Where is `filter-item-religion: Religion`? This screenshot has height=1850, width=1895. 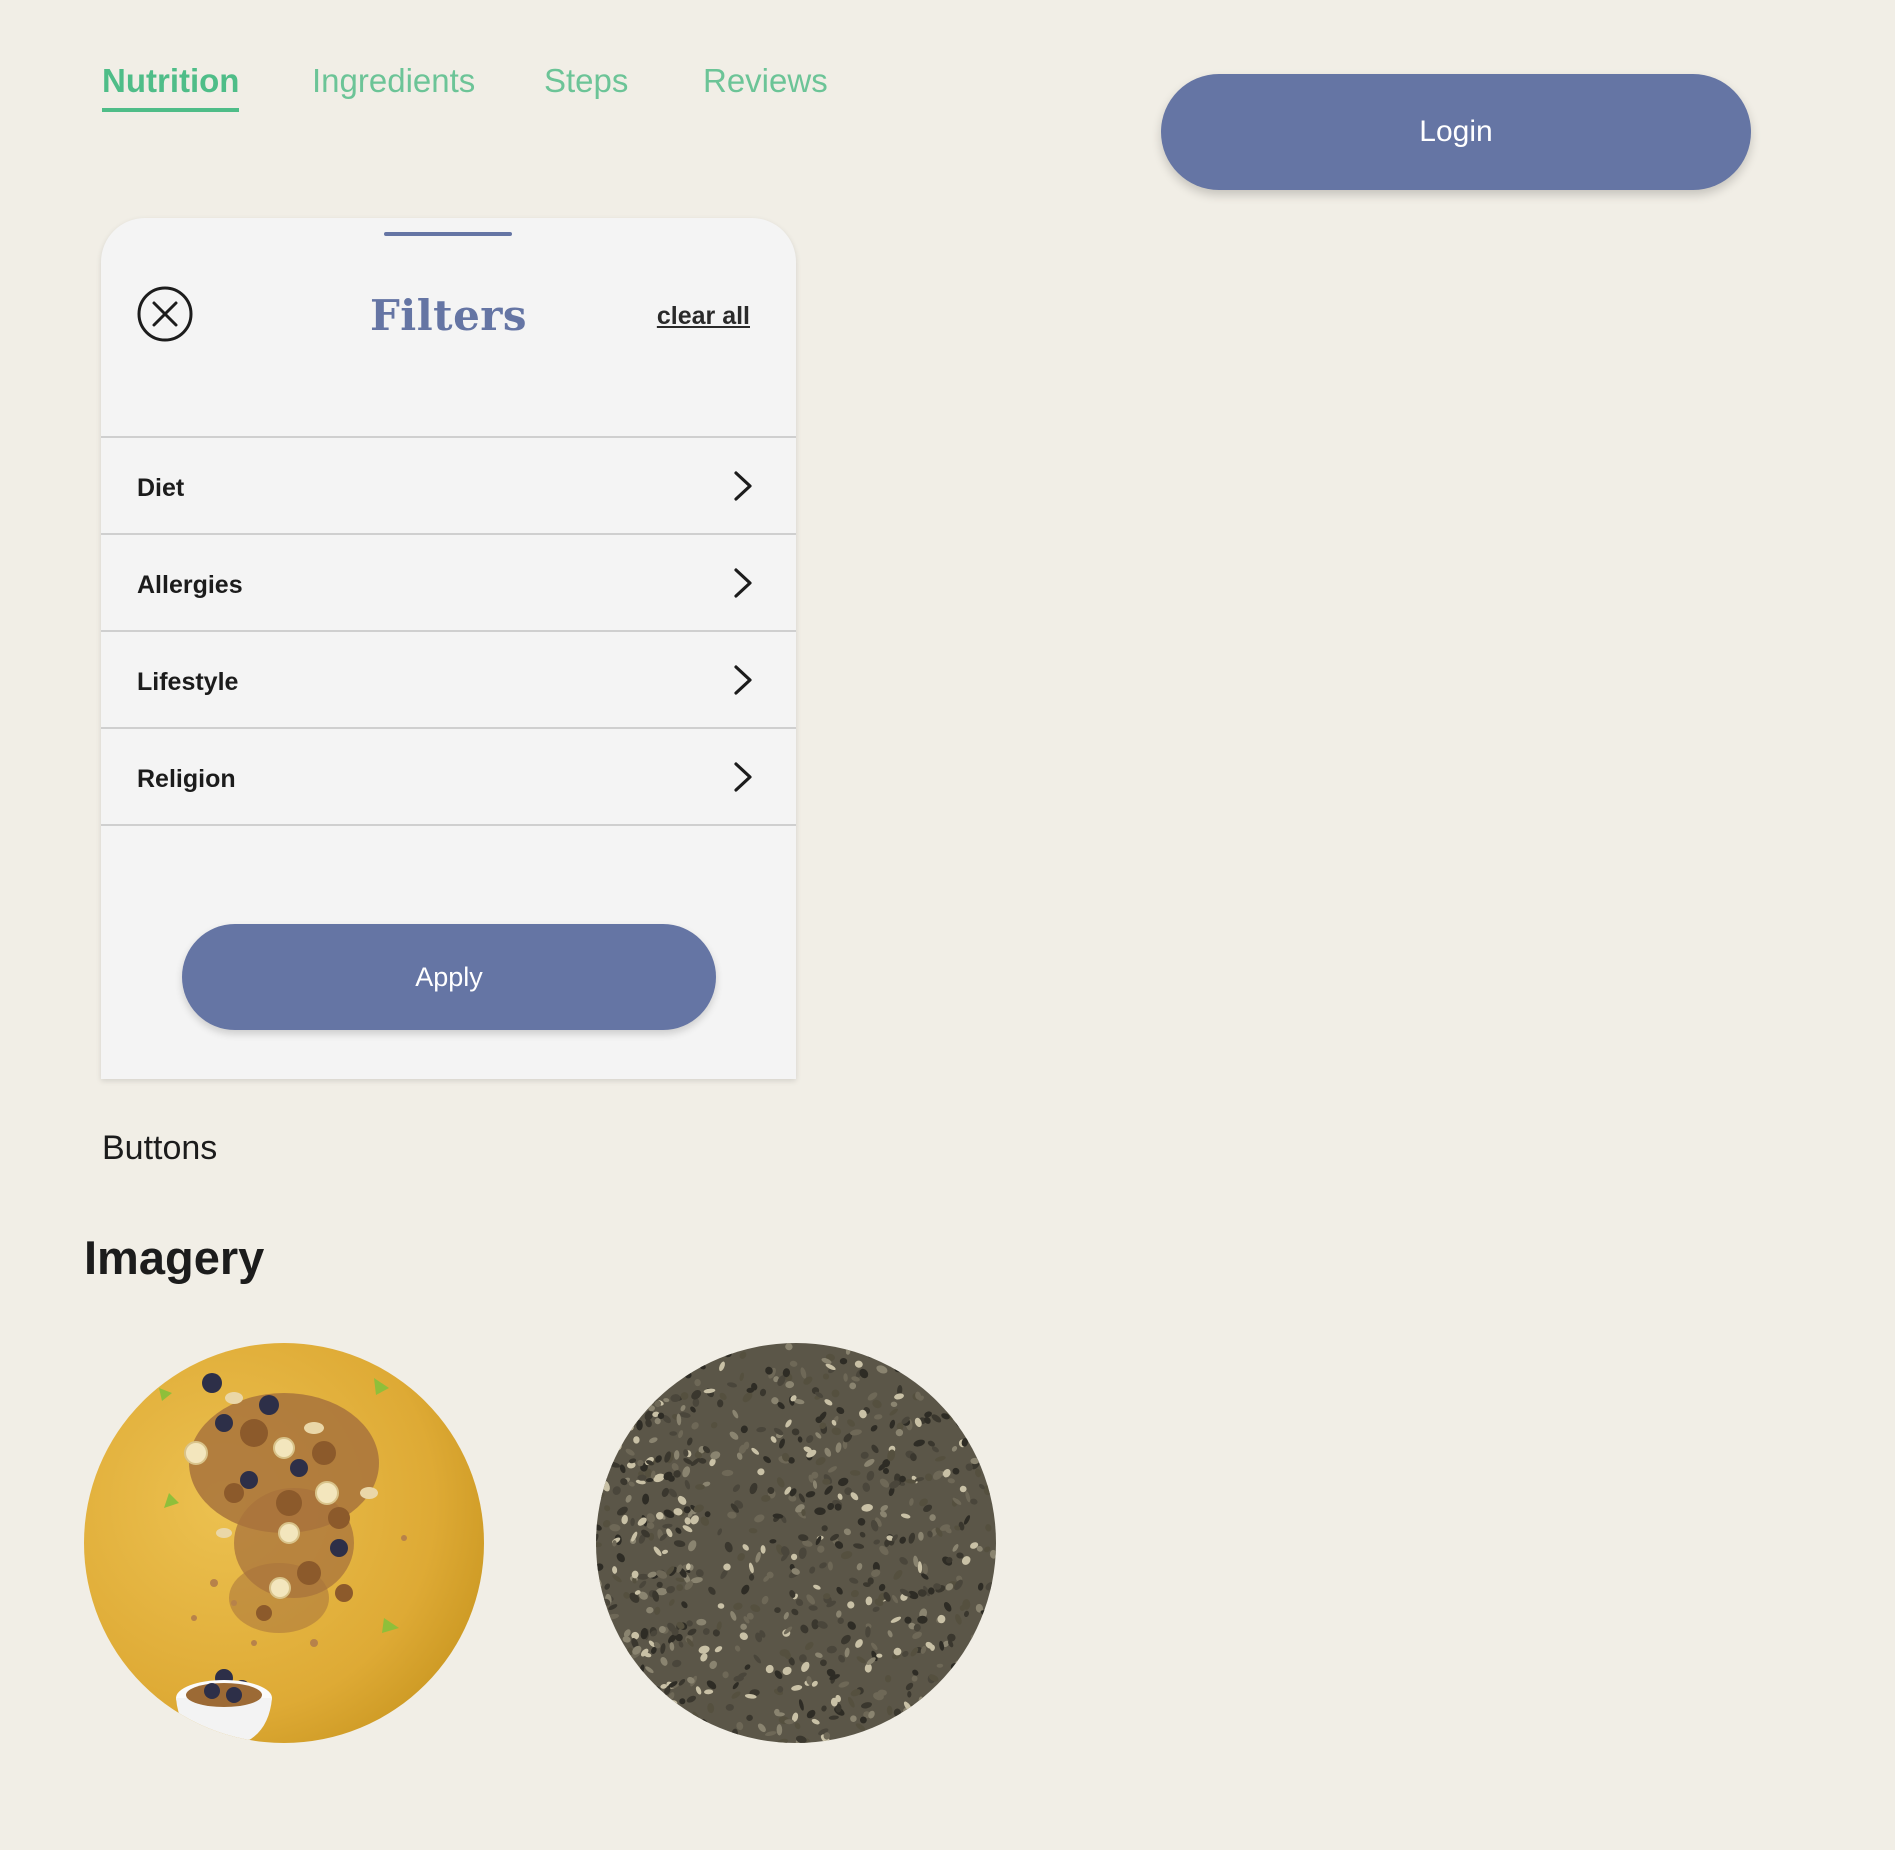 filter-item-religion: Religion is located at coordinates (448, 777).